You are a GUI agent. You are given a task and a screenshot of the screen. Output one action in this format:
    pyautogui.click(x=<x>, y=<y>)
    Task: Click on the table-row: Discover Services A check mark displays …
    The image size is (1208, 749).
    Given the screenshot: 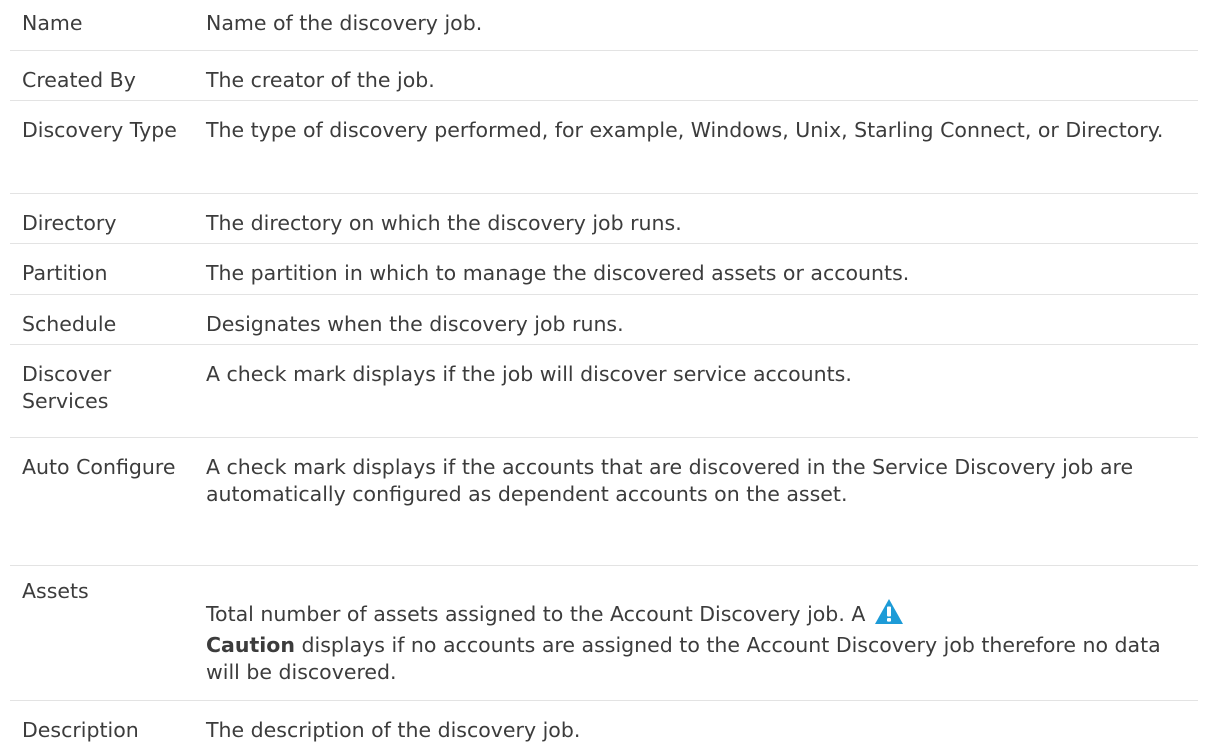 What is the action you would take?
    pyautogui.click(x=604, y=391)
    